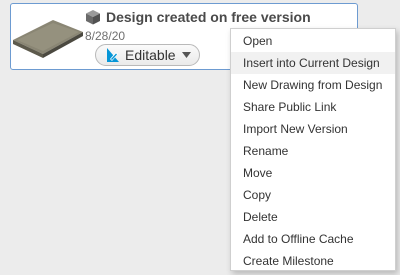  I want to click on cube-icon, so click(93, 17).